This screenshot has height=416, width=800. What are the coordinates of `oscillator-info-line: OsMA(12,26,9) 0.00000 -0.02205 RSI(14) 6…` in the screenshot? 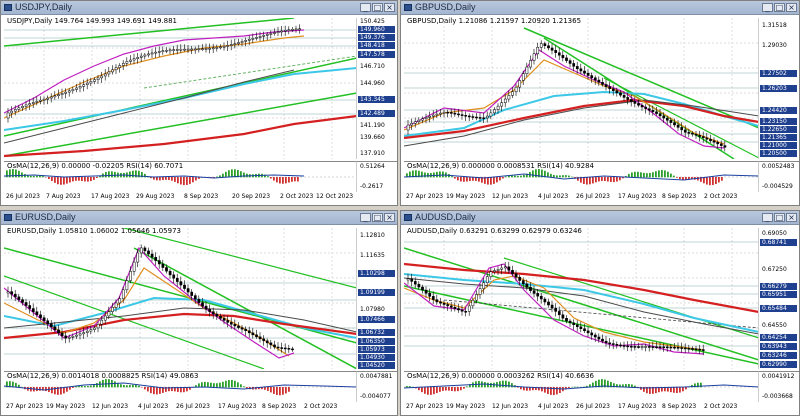 It's located at (95, 166).